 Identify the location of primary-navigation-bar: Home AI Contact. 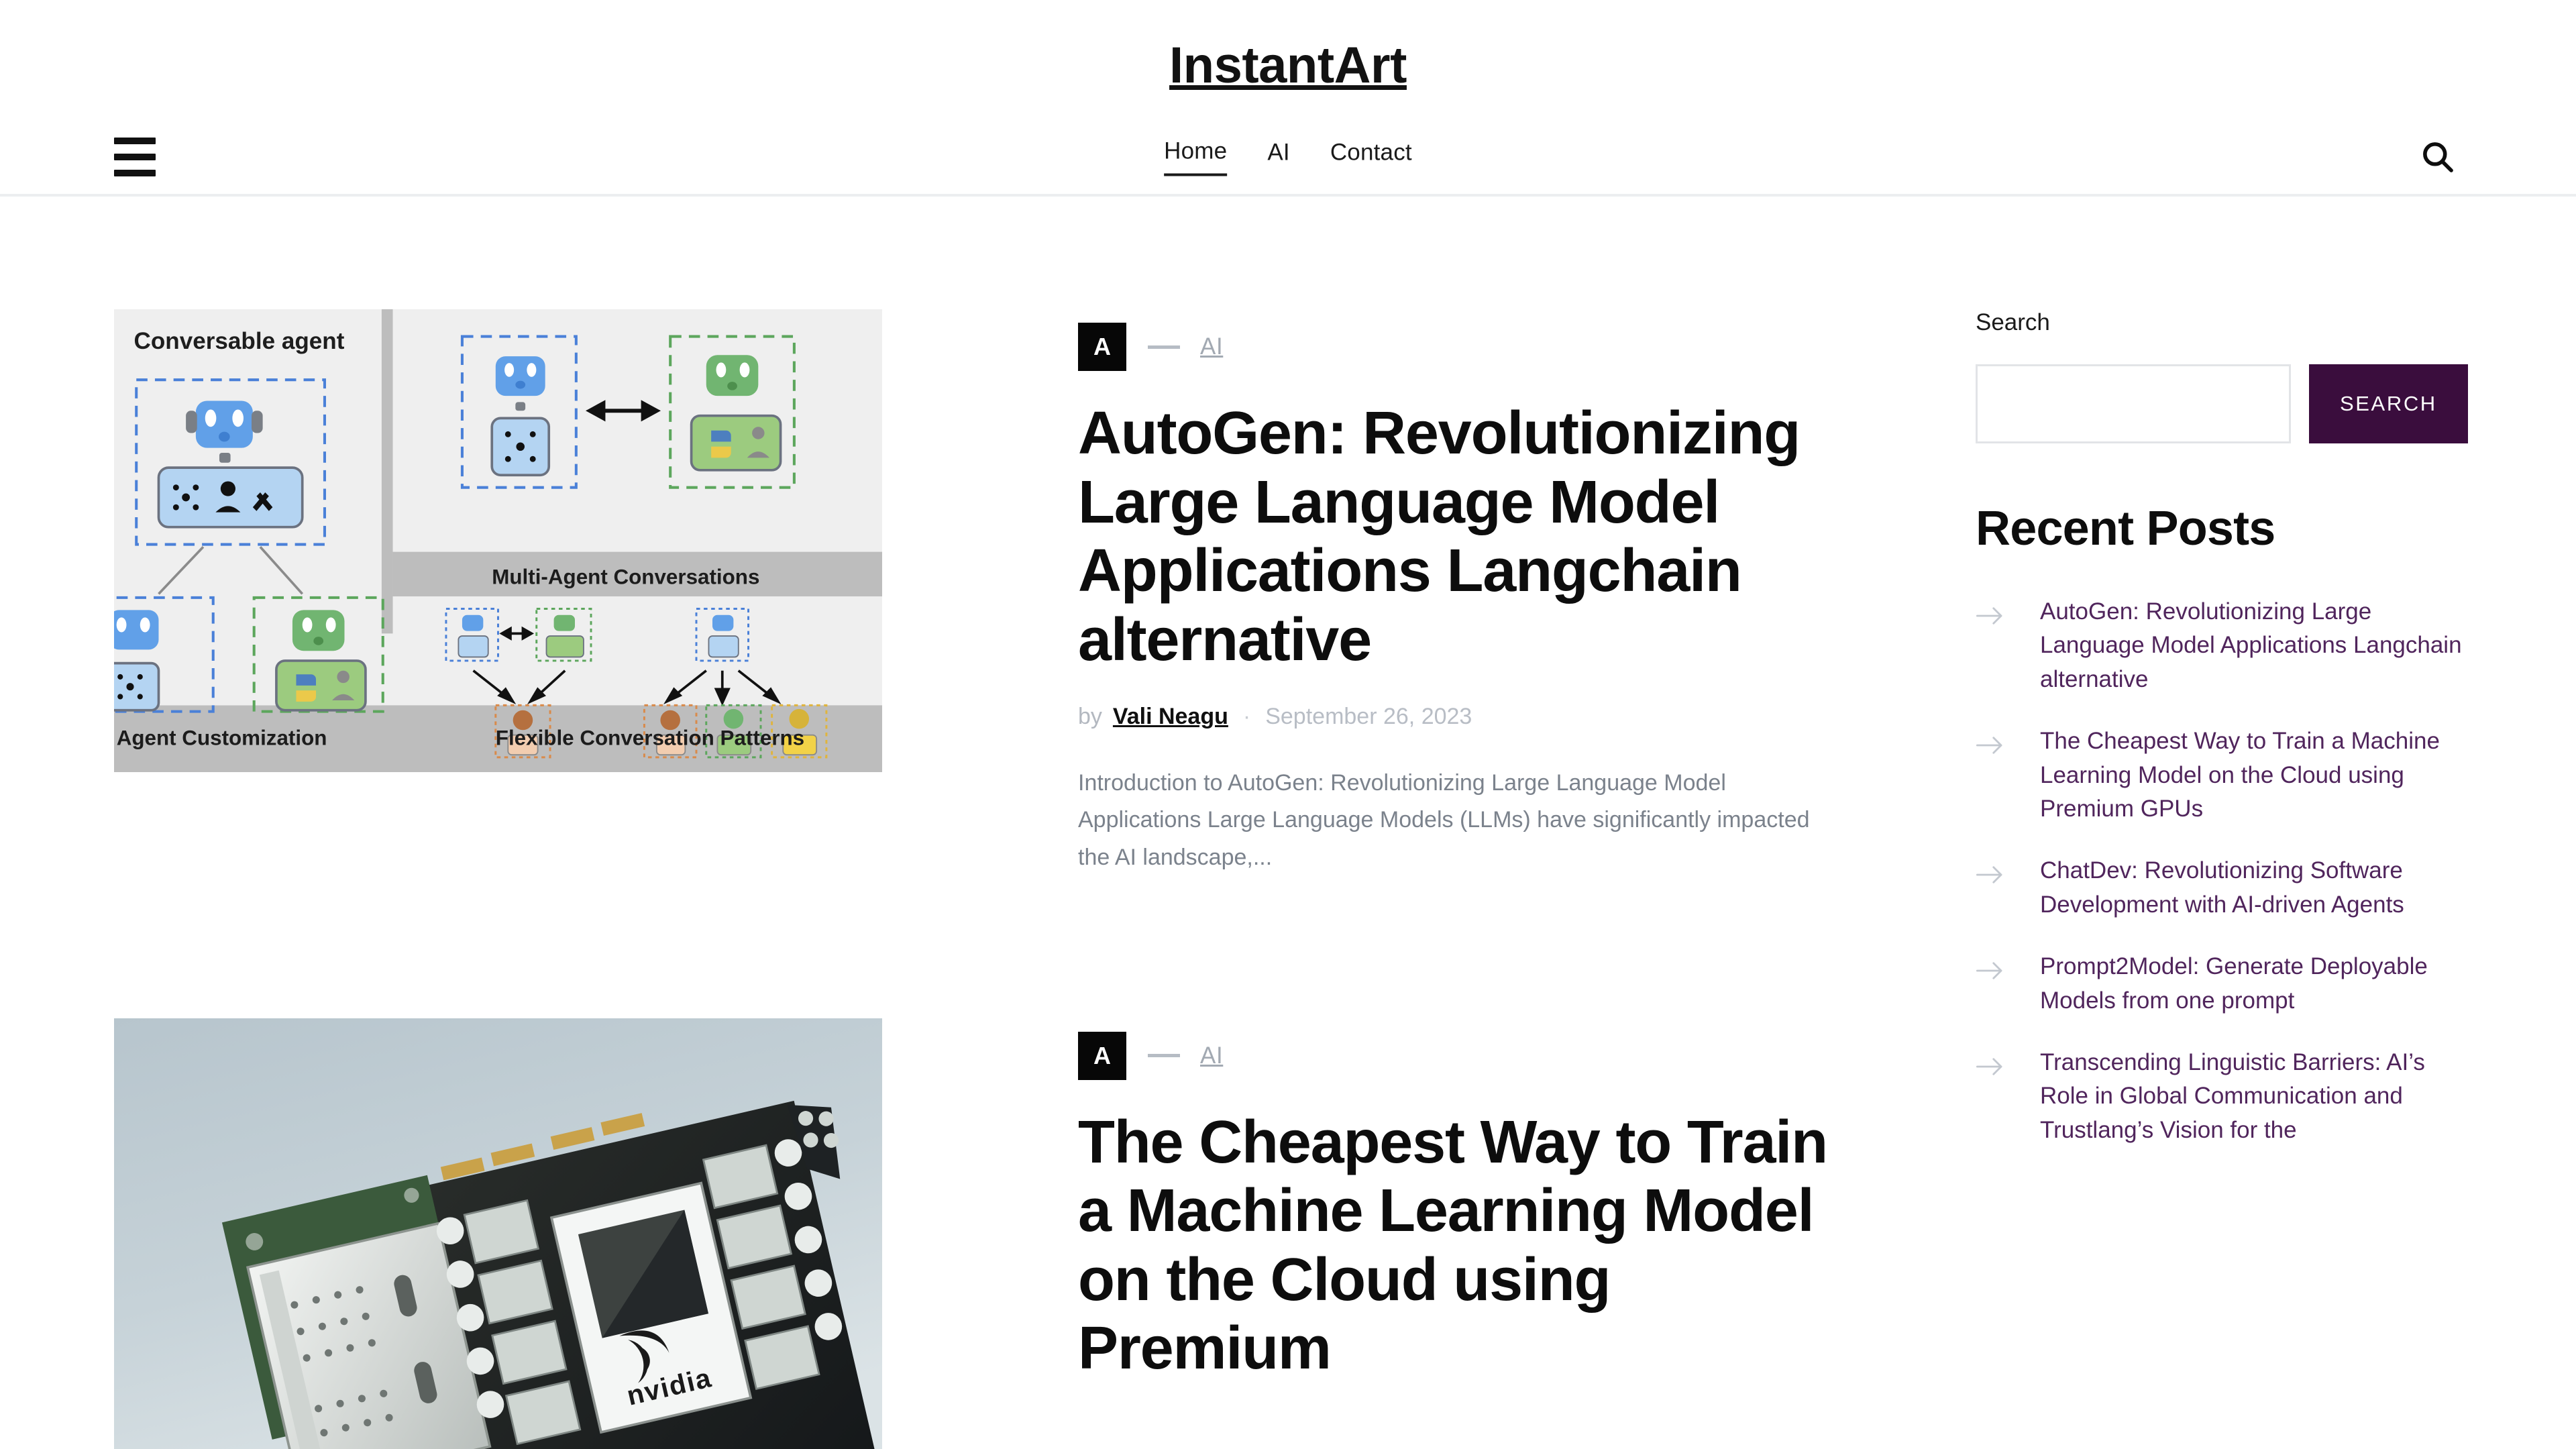
(1288, 158).